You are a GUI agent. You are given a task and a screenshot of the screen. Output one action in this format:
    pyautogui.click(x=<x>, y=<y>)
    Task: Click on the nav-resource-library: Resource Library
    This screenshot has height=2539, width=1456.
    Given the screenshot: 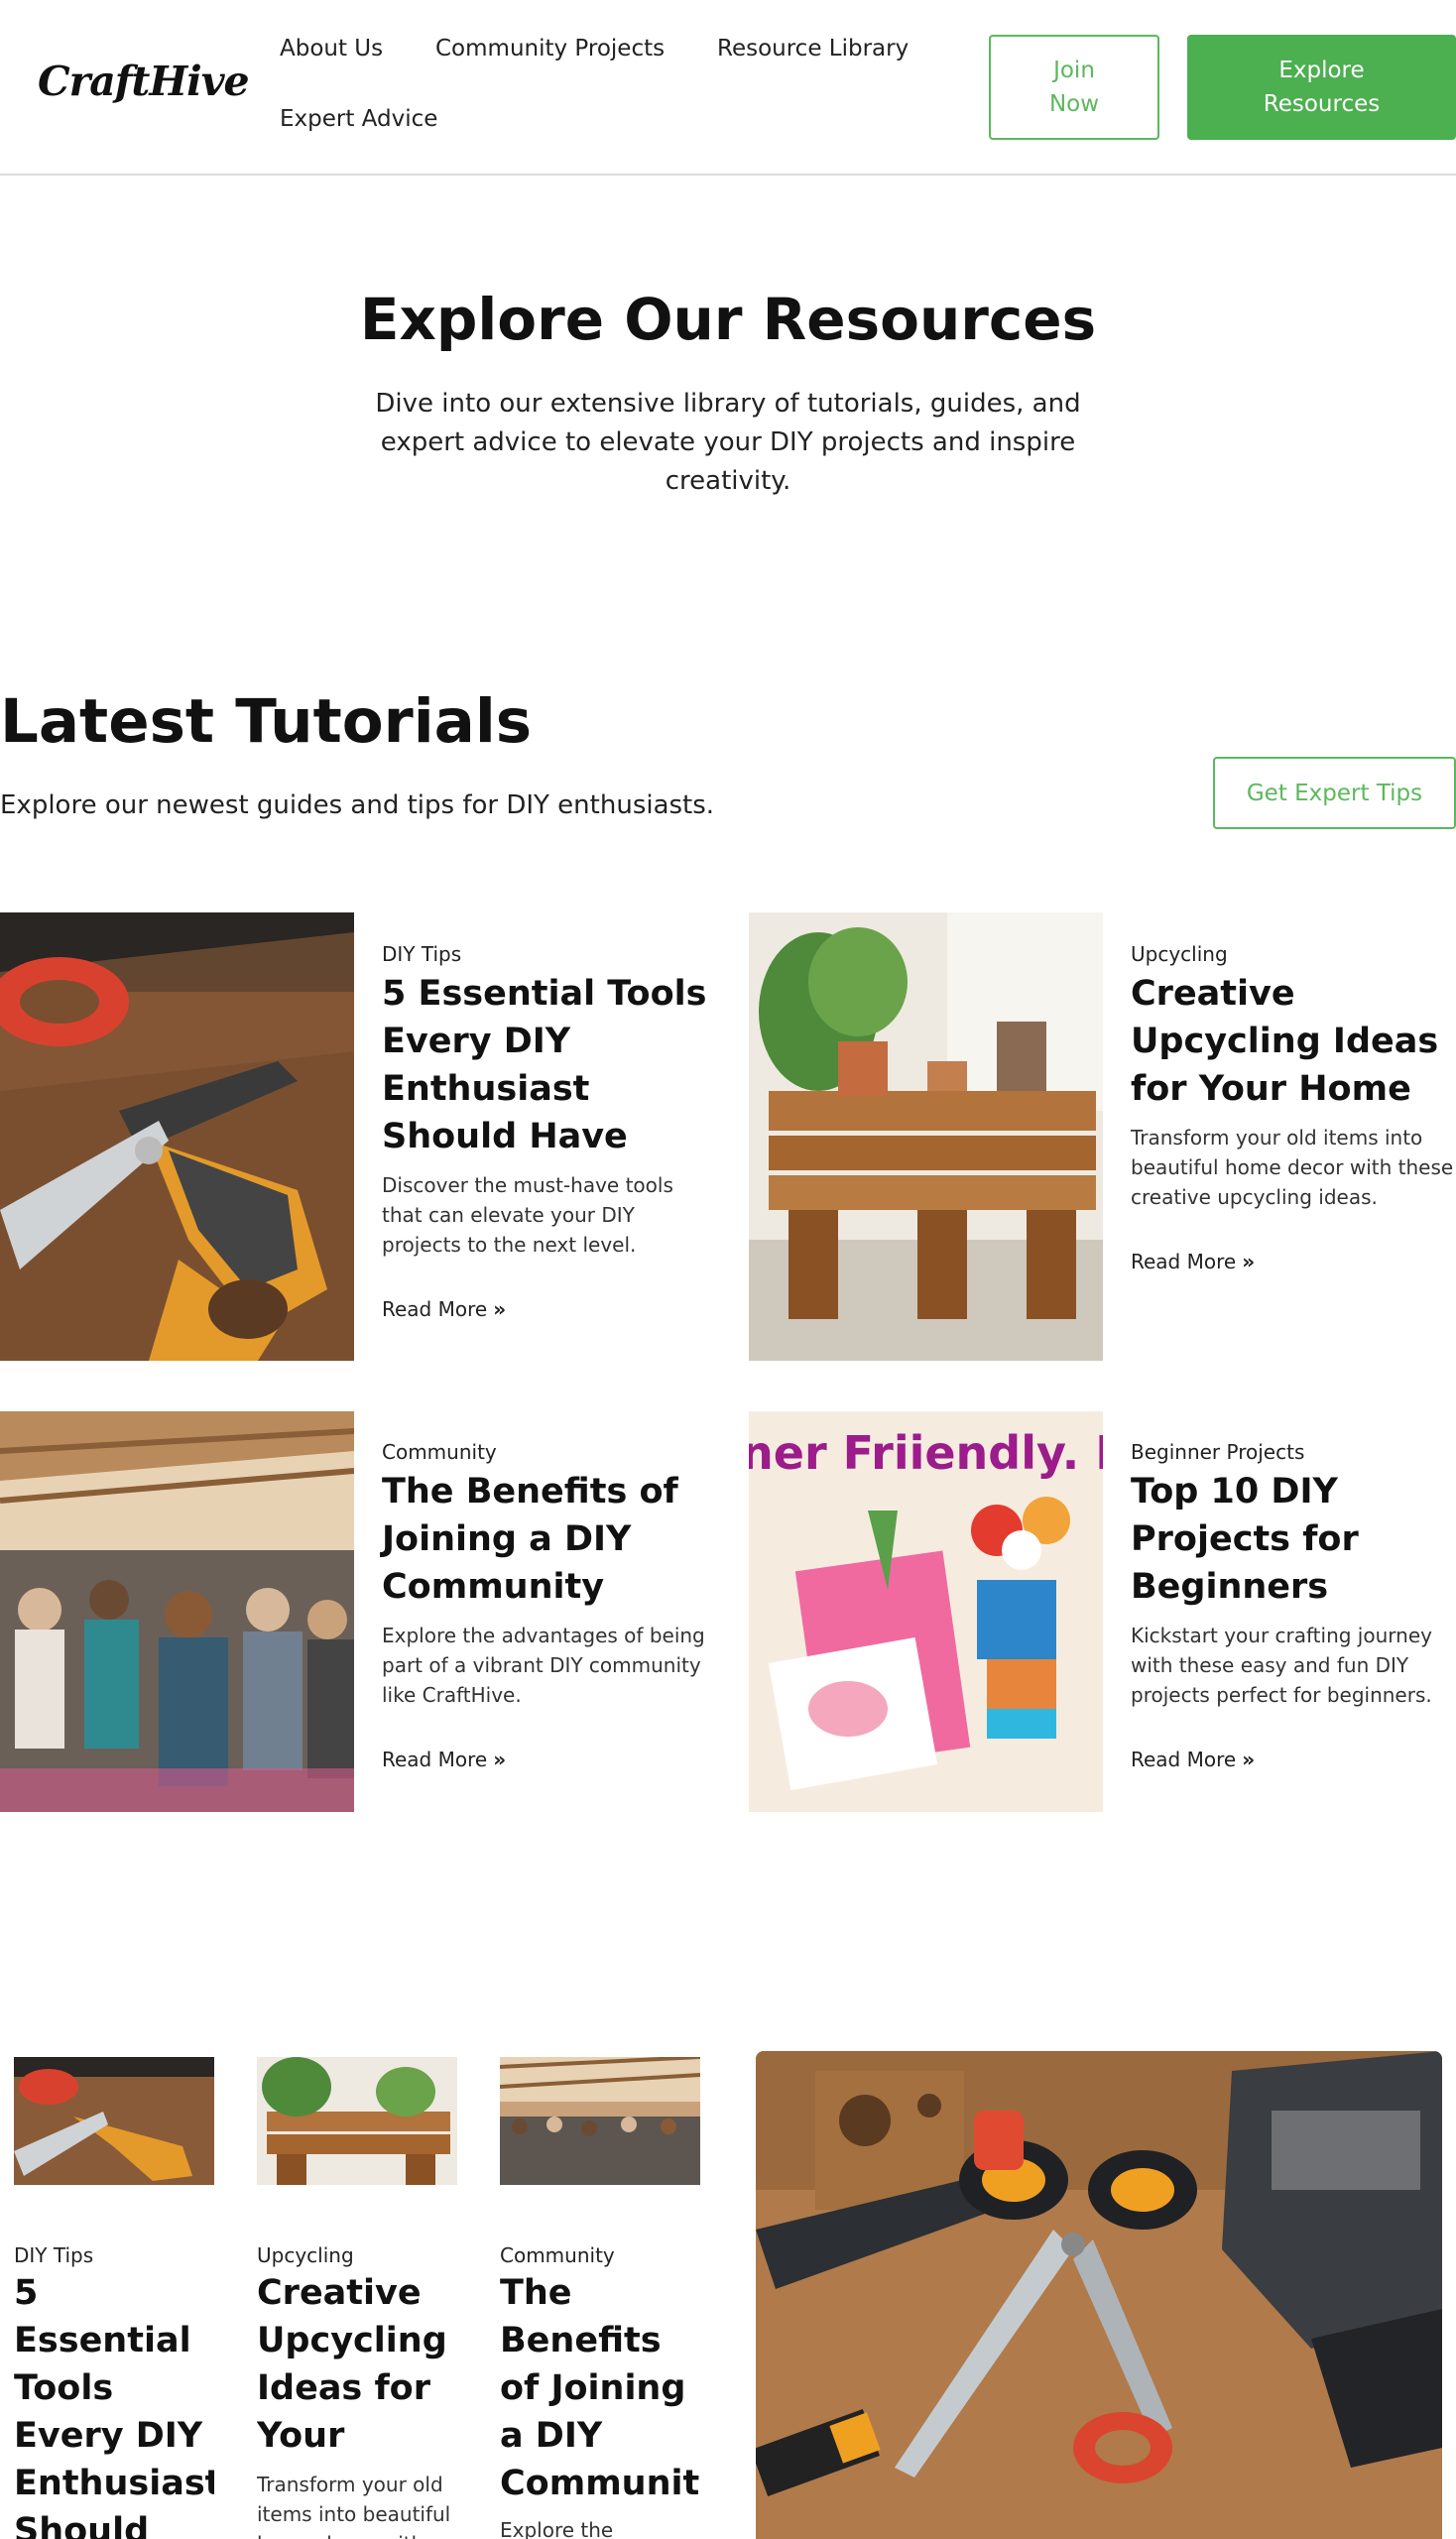 What is the action you would take?
    pyautogui.click(x=813, y=48)
    